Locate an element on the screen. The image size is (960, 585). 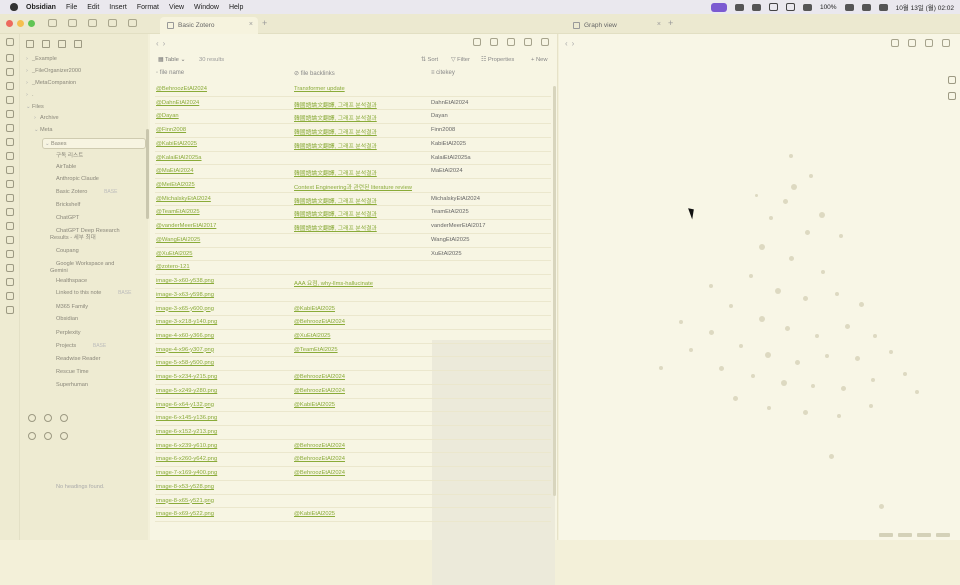
map-icon is located at coordinates (10, 268).